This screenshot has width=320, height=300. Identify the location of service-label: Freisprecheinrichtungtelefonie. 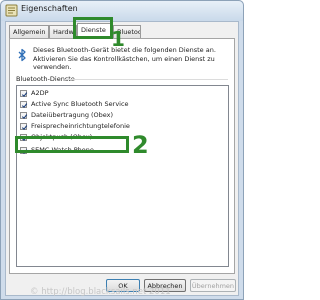
(80, 126).